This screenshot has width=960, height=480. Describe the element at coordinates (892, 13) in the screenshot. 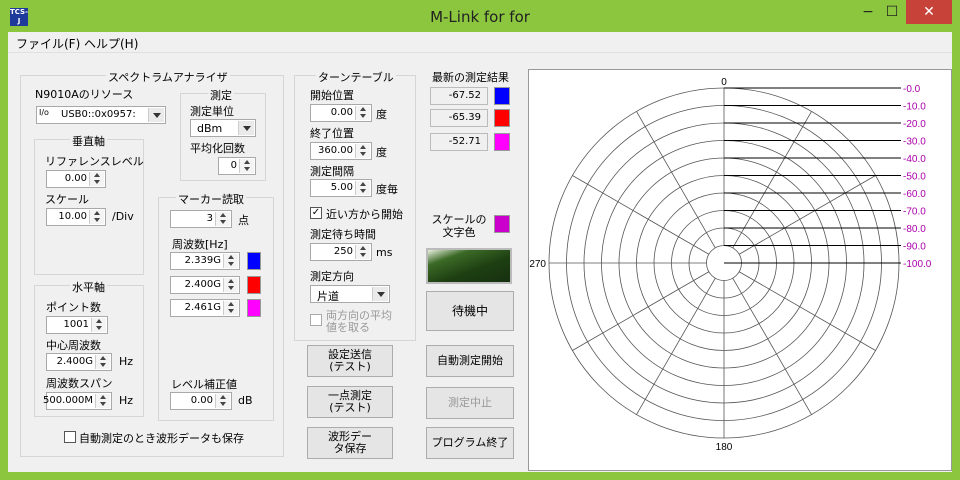

I see `maximize-icon: ☐` at that location.